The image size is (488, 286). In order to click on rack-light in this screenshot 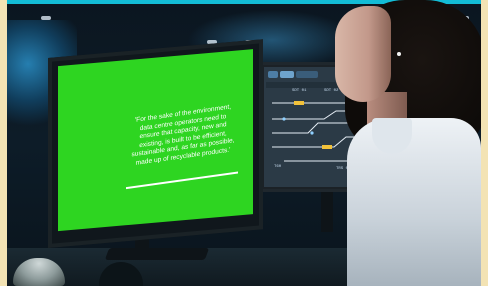, I will do `click(46, 18)`.